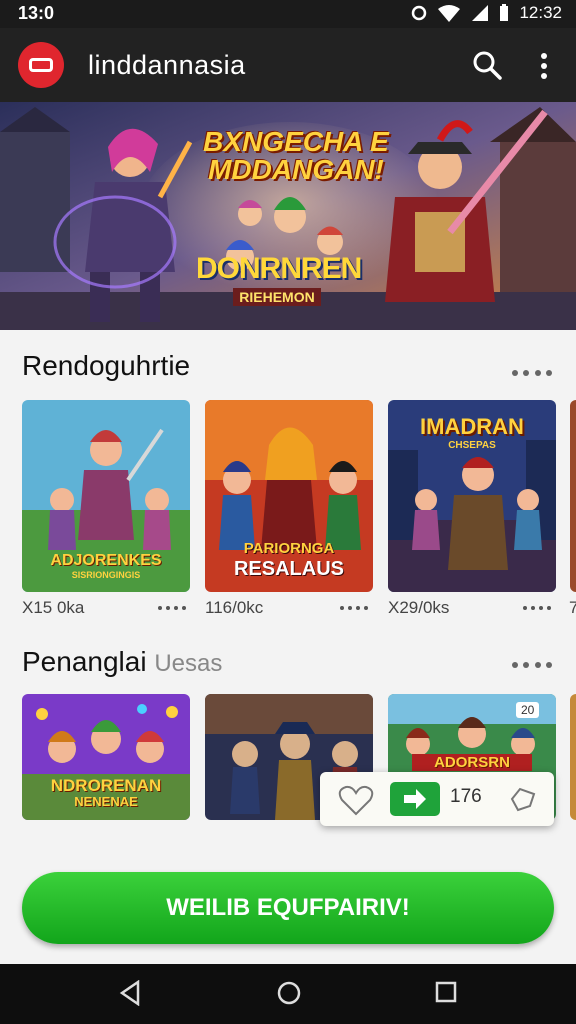 Image resolution: width=576 pixels, height=1024 pixels. I want to click on share-icon, so click(523, 799).